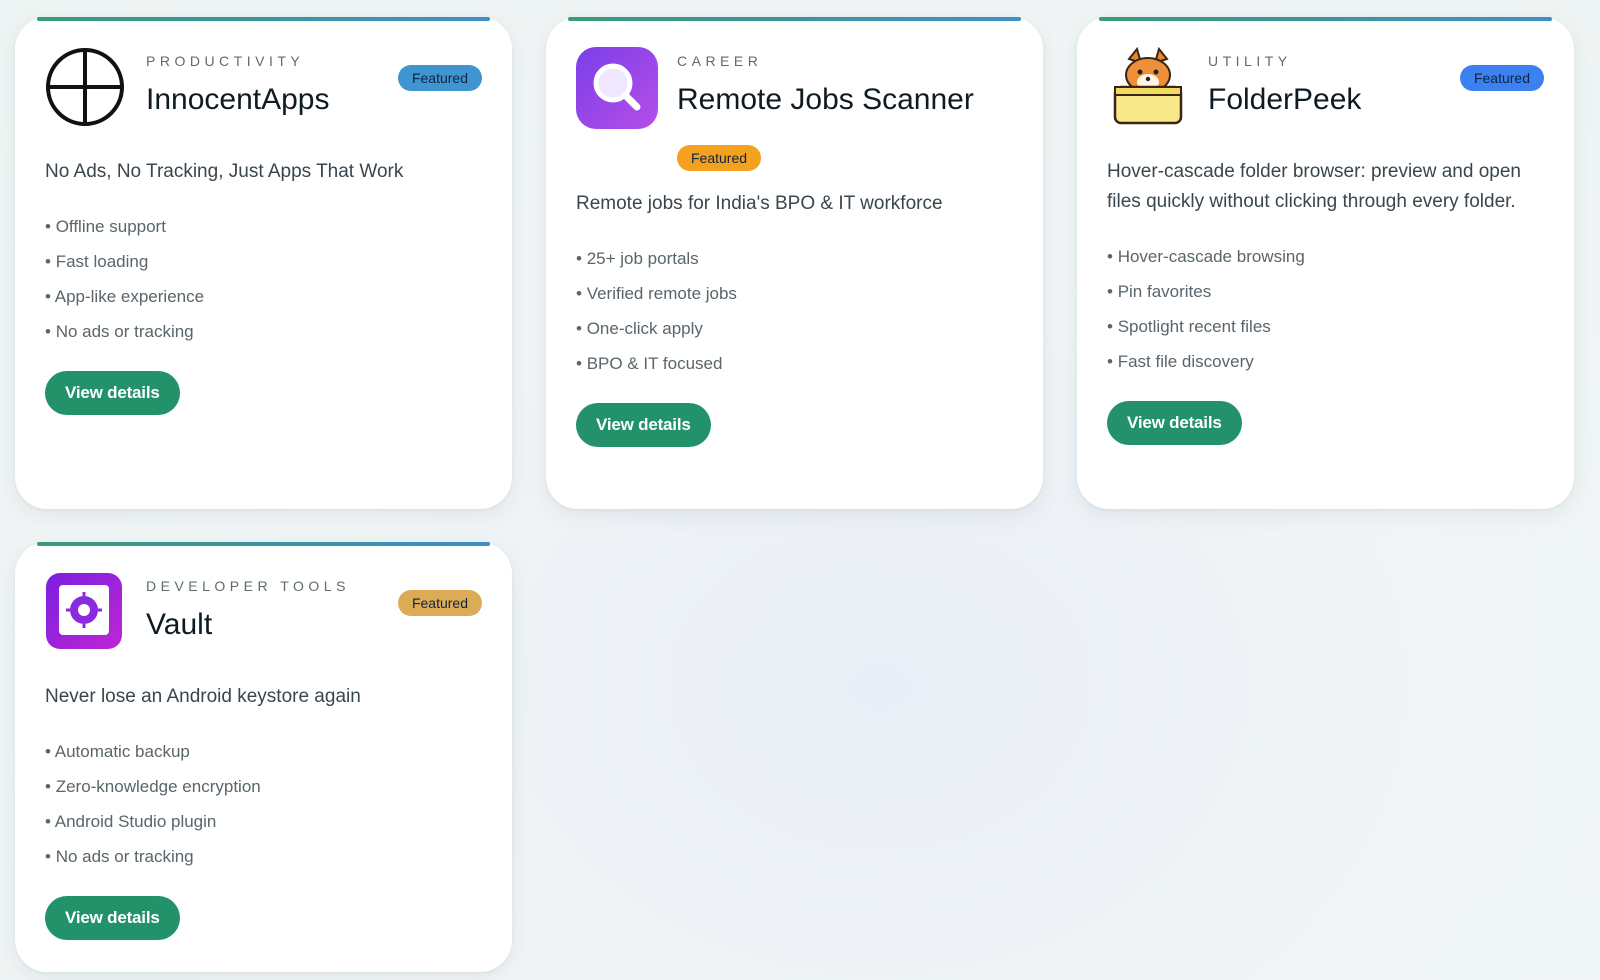  Describe the element at coordinates (1285, 99) in the screenshot. I see `card-title: FolderPeek` at that location.